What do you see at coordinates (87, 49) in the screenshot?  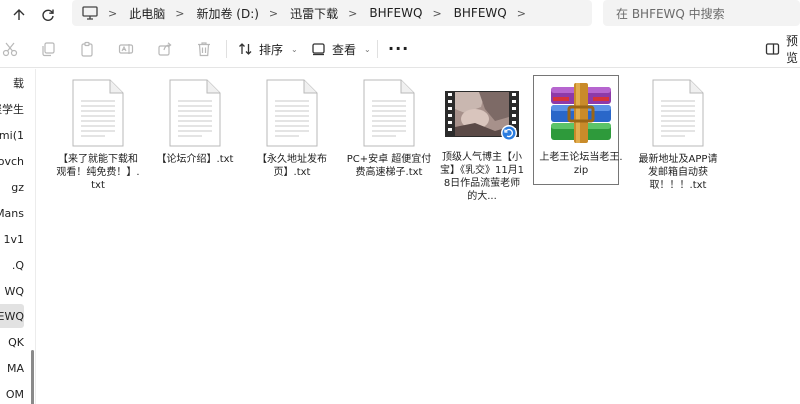 I see `paste-icon` at bounding box center [87, 49].